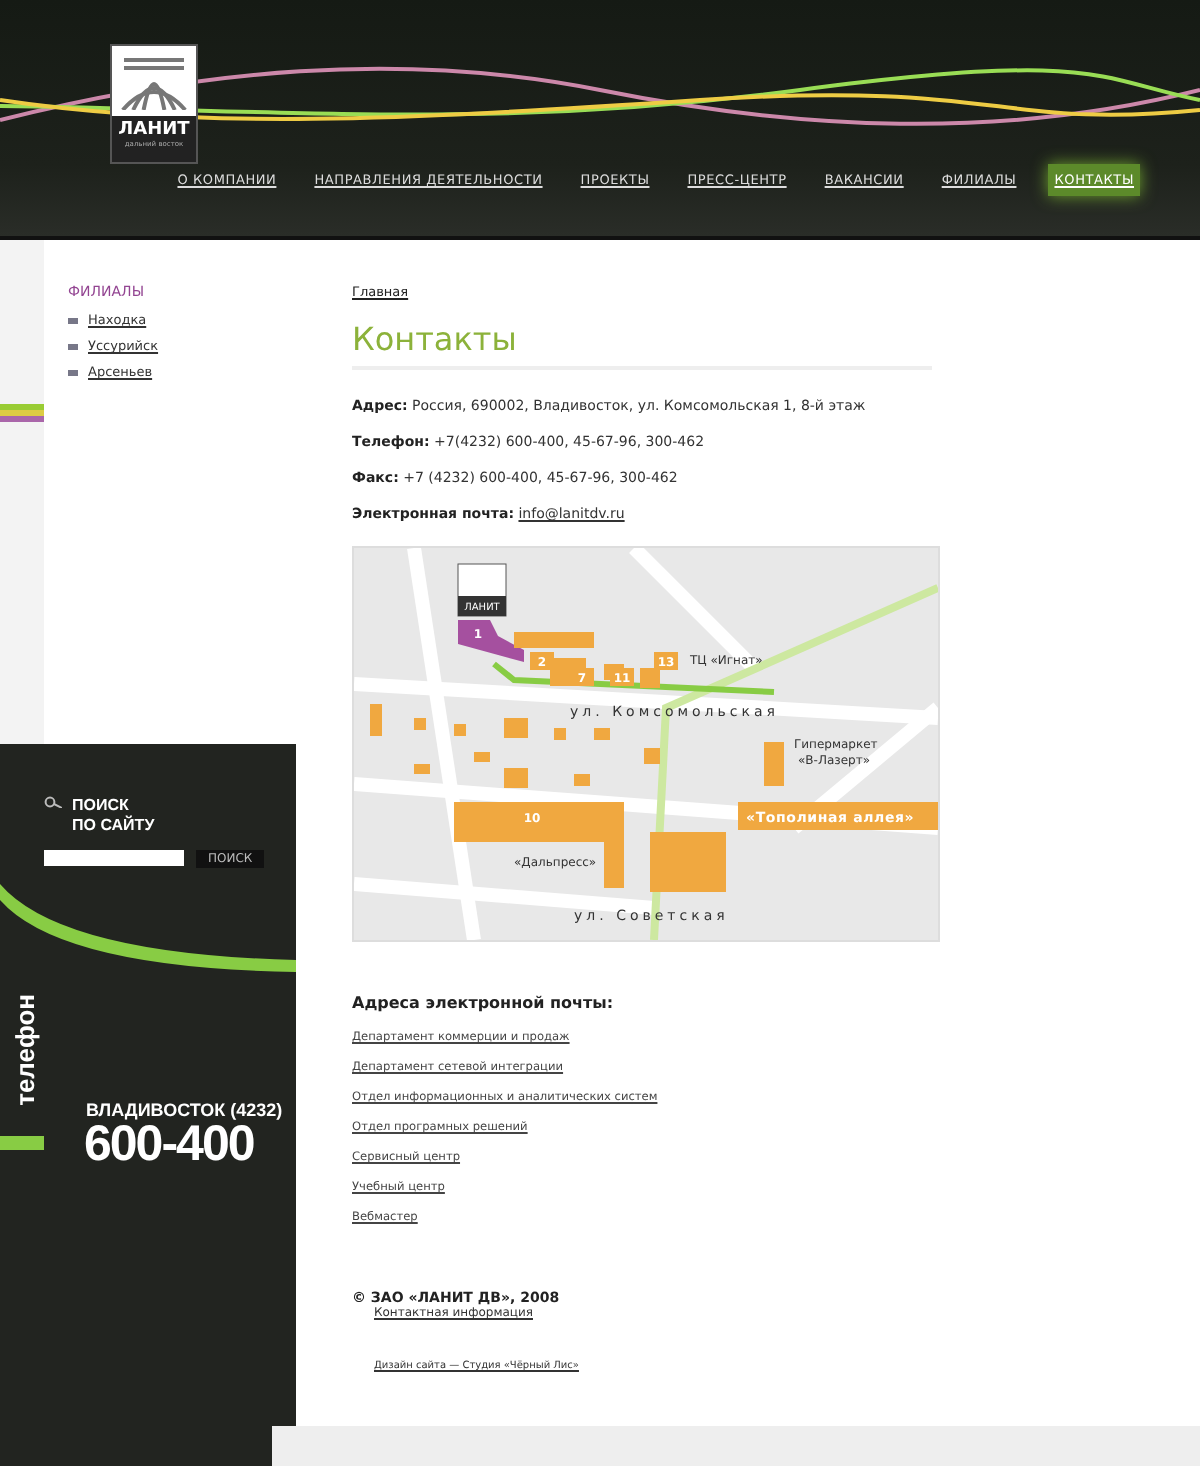 Image resolution: width=1200 pixels, height=1466 pixels. What do you see at coordinates (484, 1003) in the screenshot?
I see `section-heading: Адреса электронной почты:` at bounding box center [484, 1003].